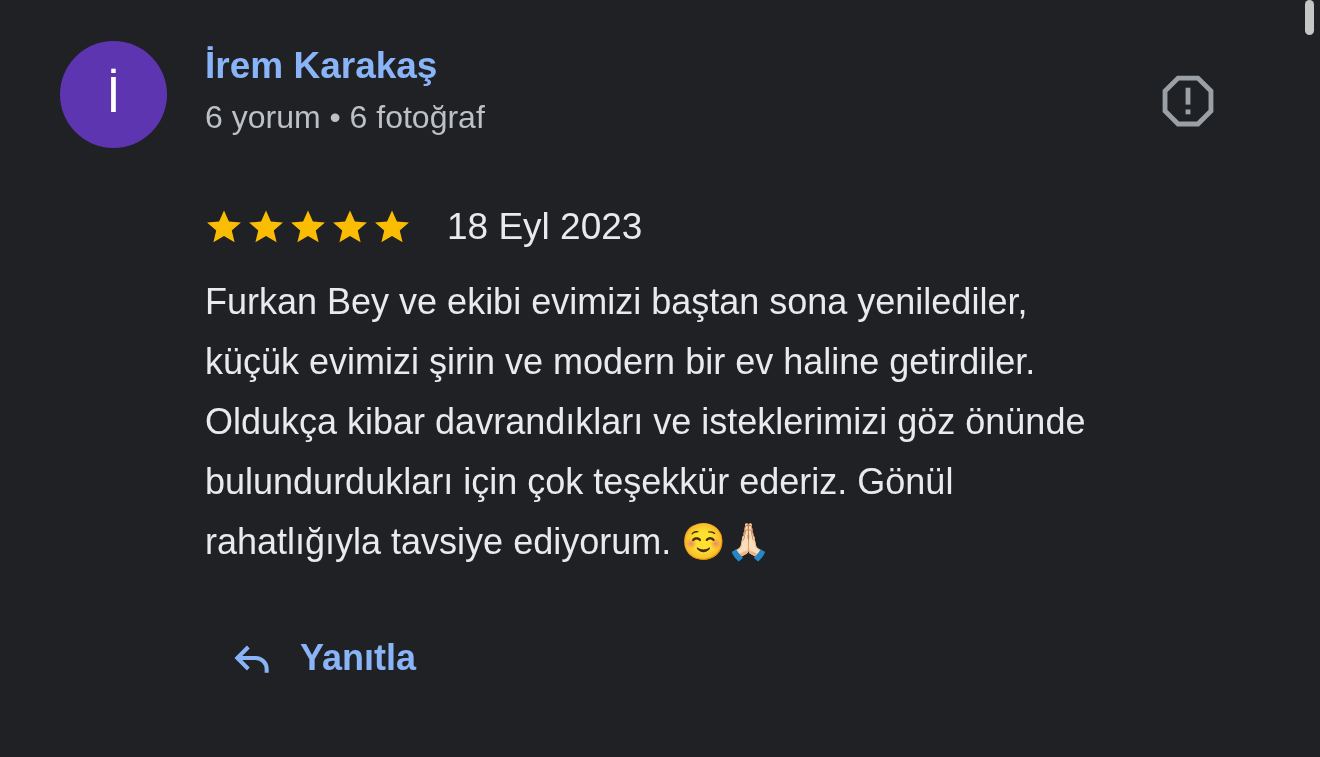  I want to click on reply-button: Yanıtla, so click(323, 658).